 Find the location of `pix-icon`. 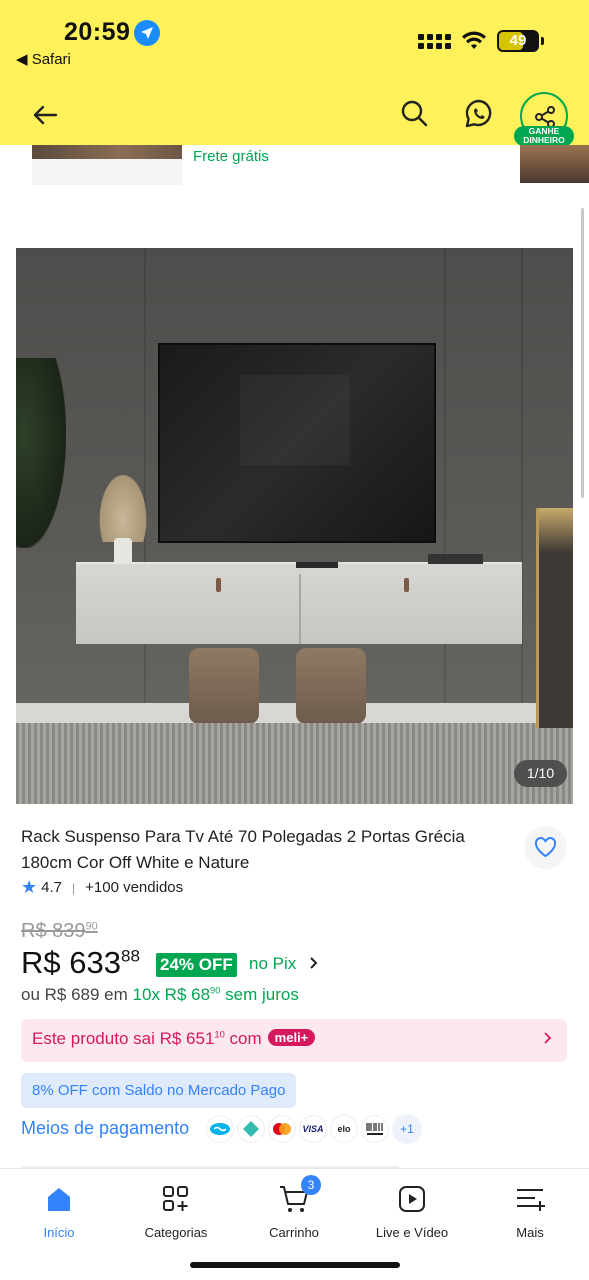

pix-icon is located at coordinates (251, 1129).